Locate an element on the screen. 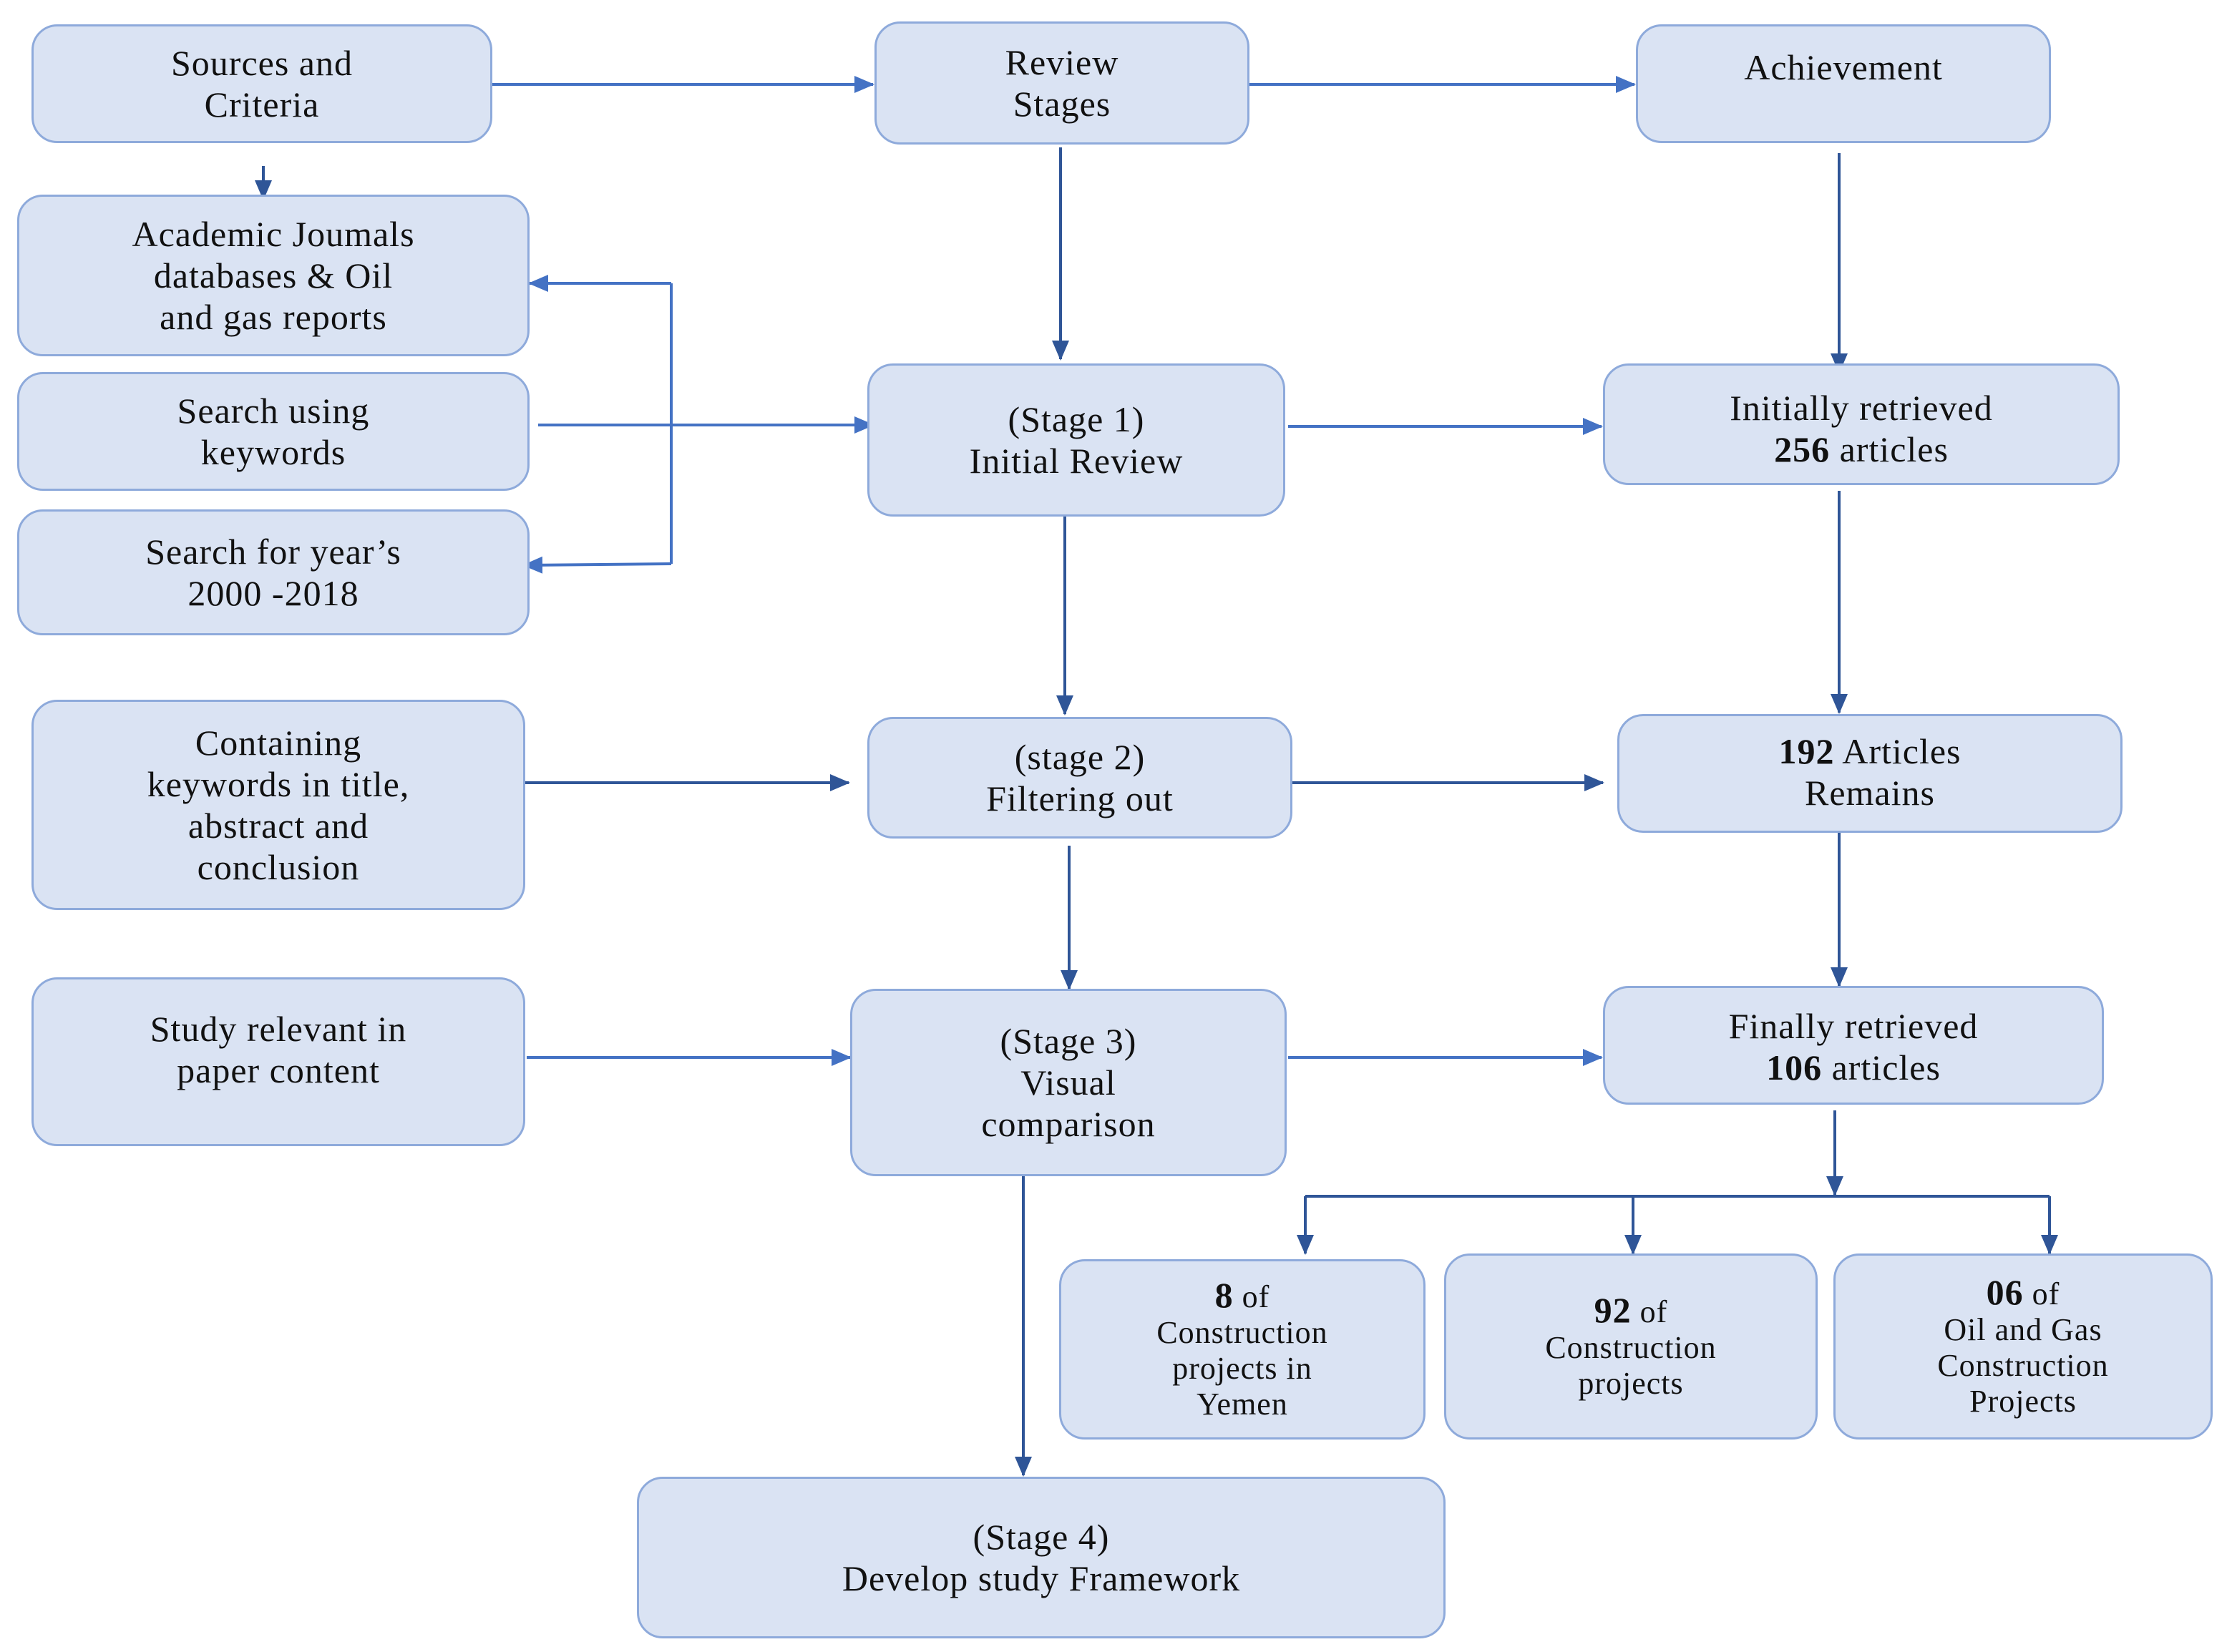  remaining-box: 192 Articles Remains is located at coordinates (1870, 773).